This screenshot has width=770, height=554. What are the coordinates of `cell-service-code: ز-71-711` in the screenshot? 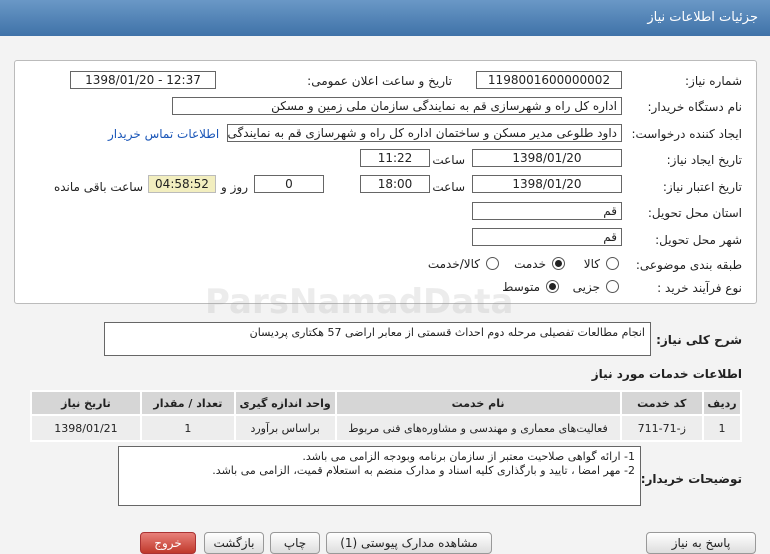 It's located at (661, 428).